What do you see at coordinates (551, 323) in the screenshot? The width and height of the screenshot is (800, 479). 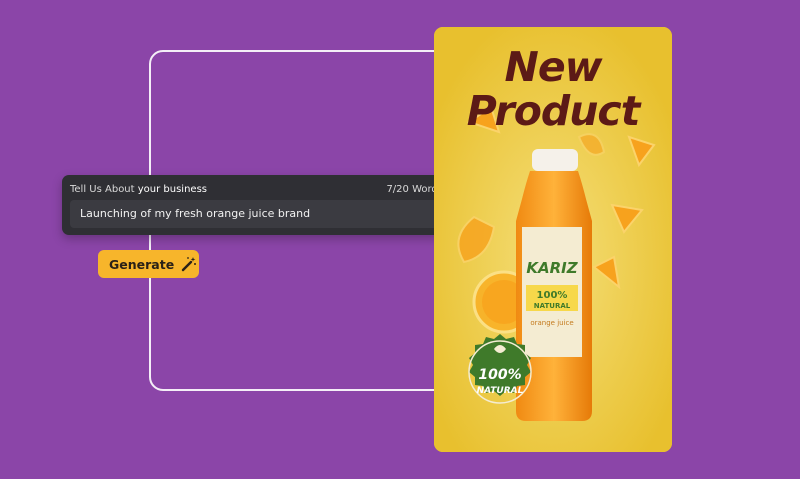 I see `bottle-flavor: orange juice` at bounding box center [551, 323].